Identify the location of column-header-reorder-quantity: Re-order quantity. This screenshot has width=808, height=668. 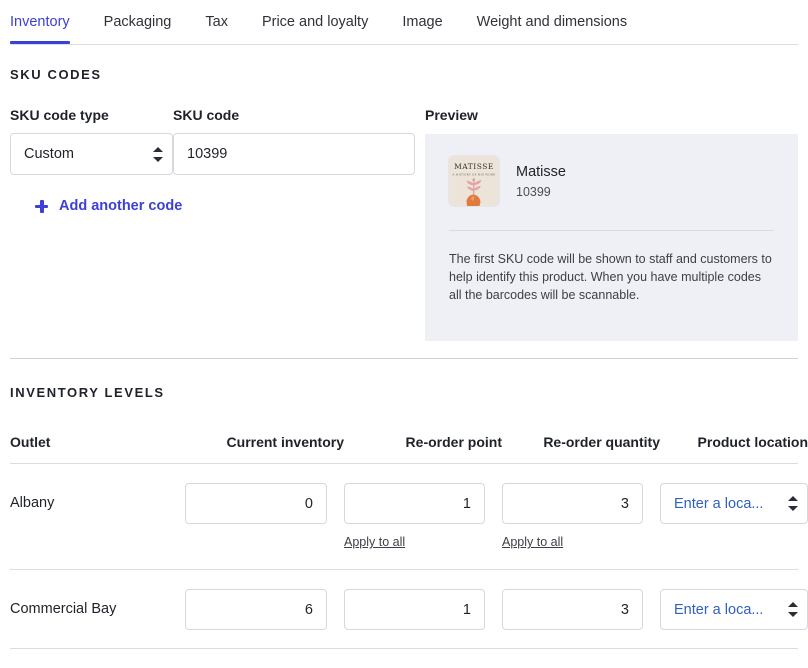
(601, 442).